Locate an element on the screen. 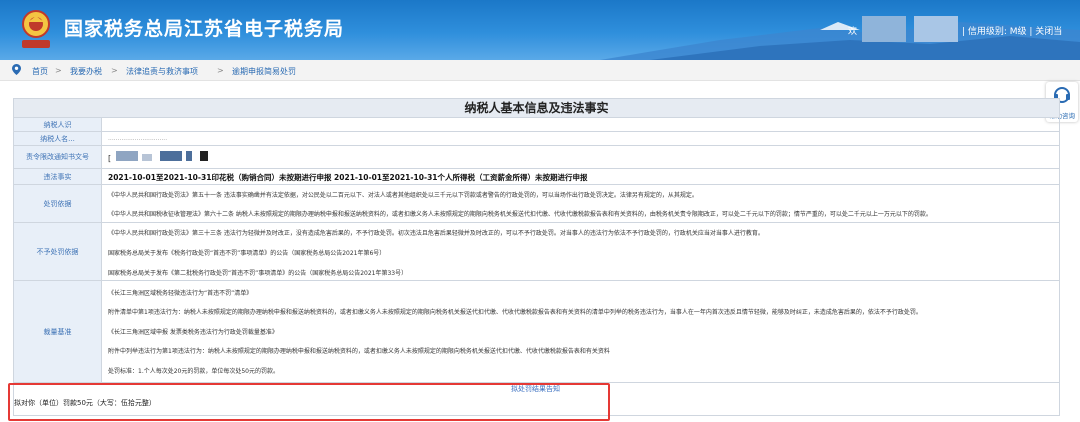 The width and height of the screenshot is (1080, 422). redacted-user-id is located at coordinates (936, 29).